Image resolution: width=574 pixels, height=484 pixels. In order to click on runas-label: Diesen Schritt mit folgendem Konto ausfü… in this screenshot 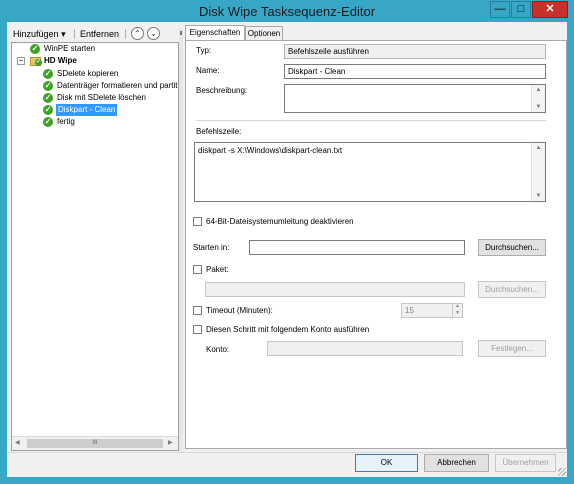, I will do `click(288, 329)`.